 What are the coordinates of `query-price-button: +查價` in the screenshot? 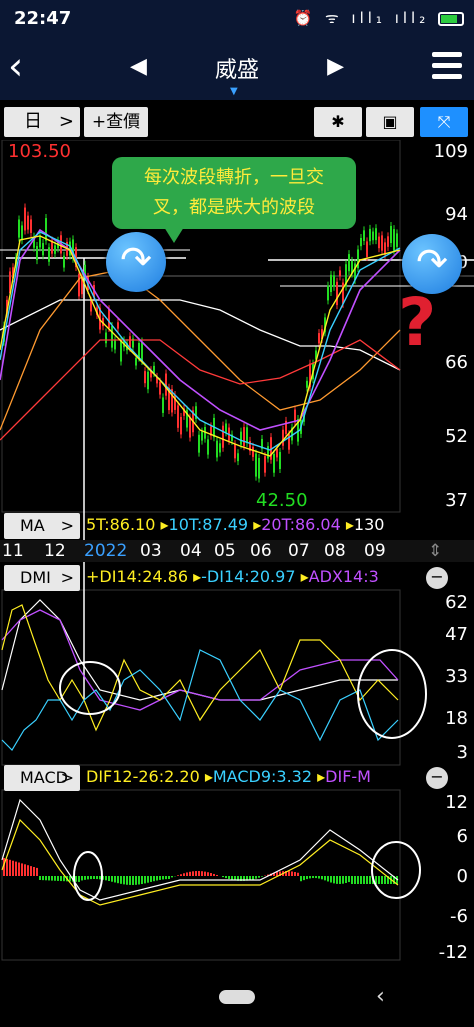 It's located at (116, 122).